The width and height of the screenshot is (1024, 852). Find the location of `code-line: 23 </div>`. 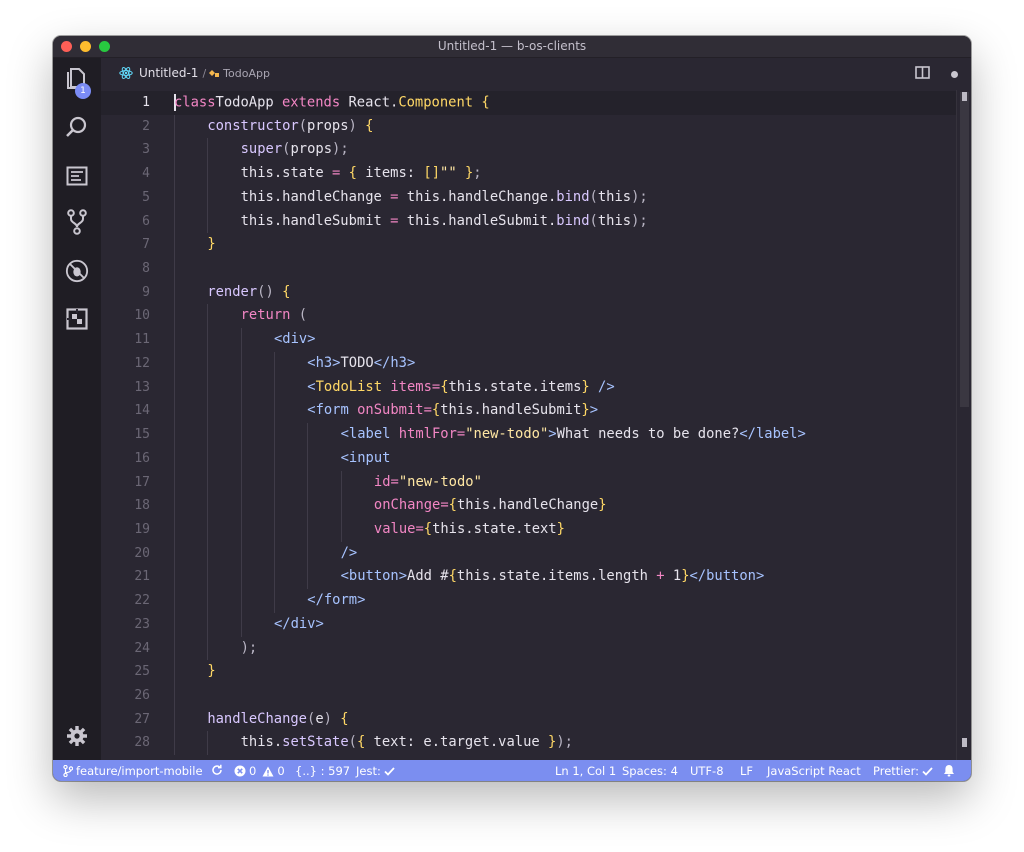

code-line: 23 </div> is located at coordinates (528, 625).